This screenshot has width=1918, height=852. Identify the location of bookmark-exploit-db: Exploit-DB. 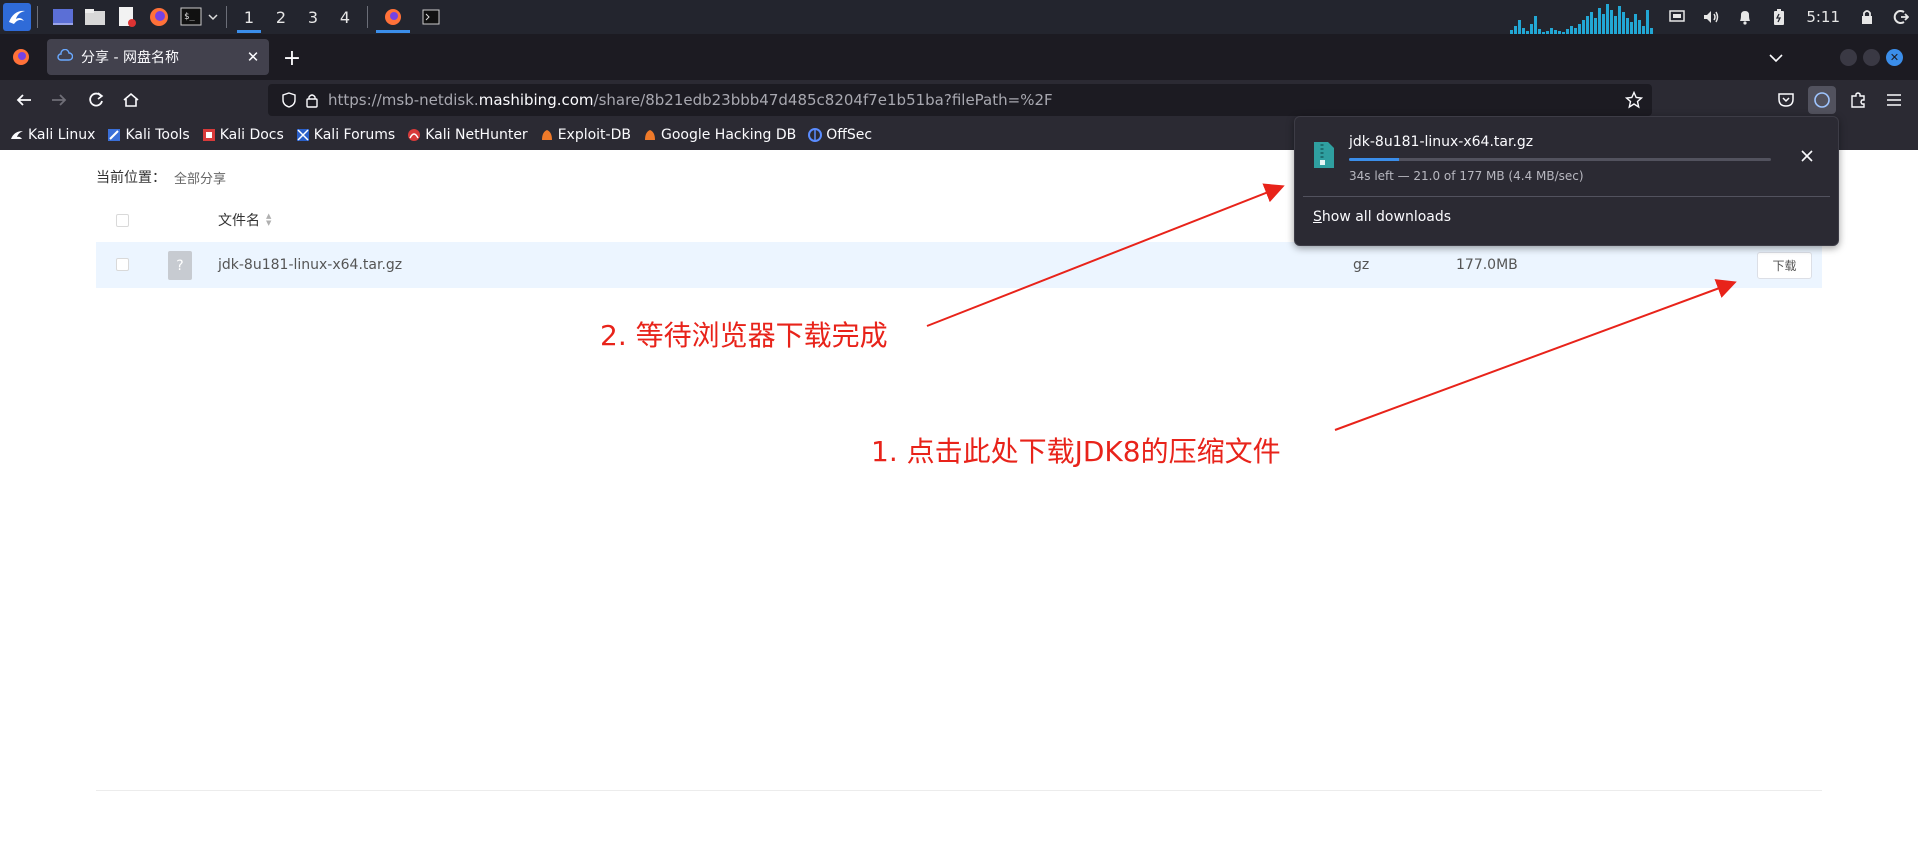
(585, 135).